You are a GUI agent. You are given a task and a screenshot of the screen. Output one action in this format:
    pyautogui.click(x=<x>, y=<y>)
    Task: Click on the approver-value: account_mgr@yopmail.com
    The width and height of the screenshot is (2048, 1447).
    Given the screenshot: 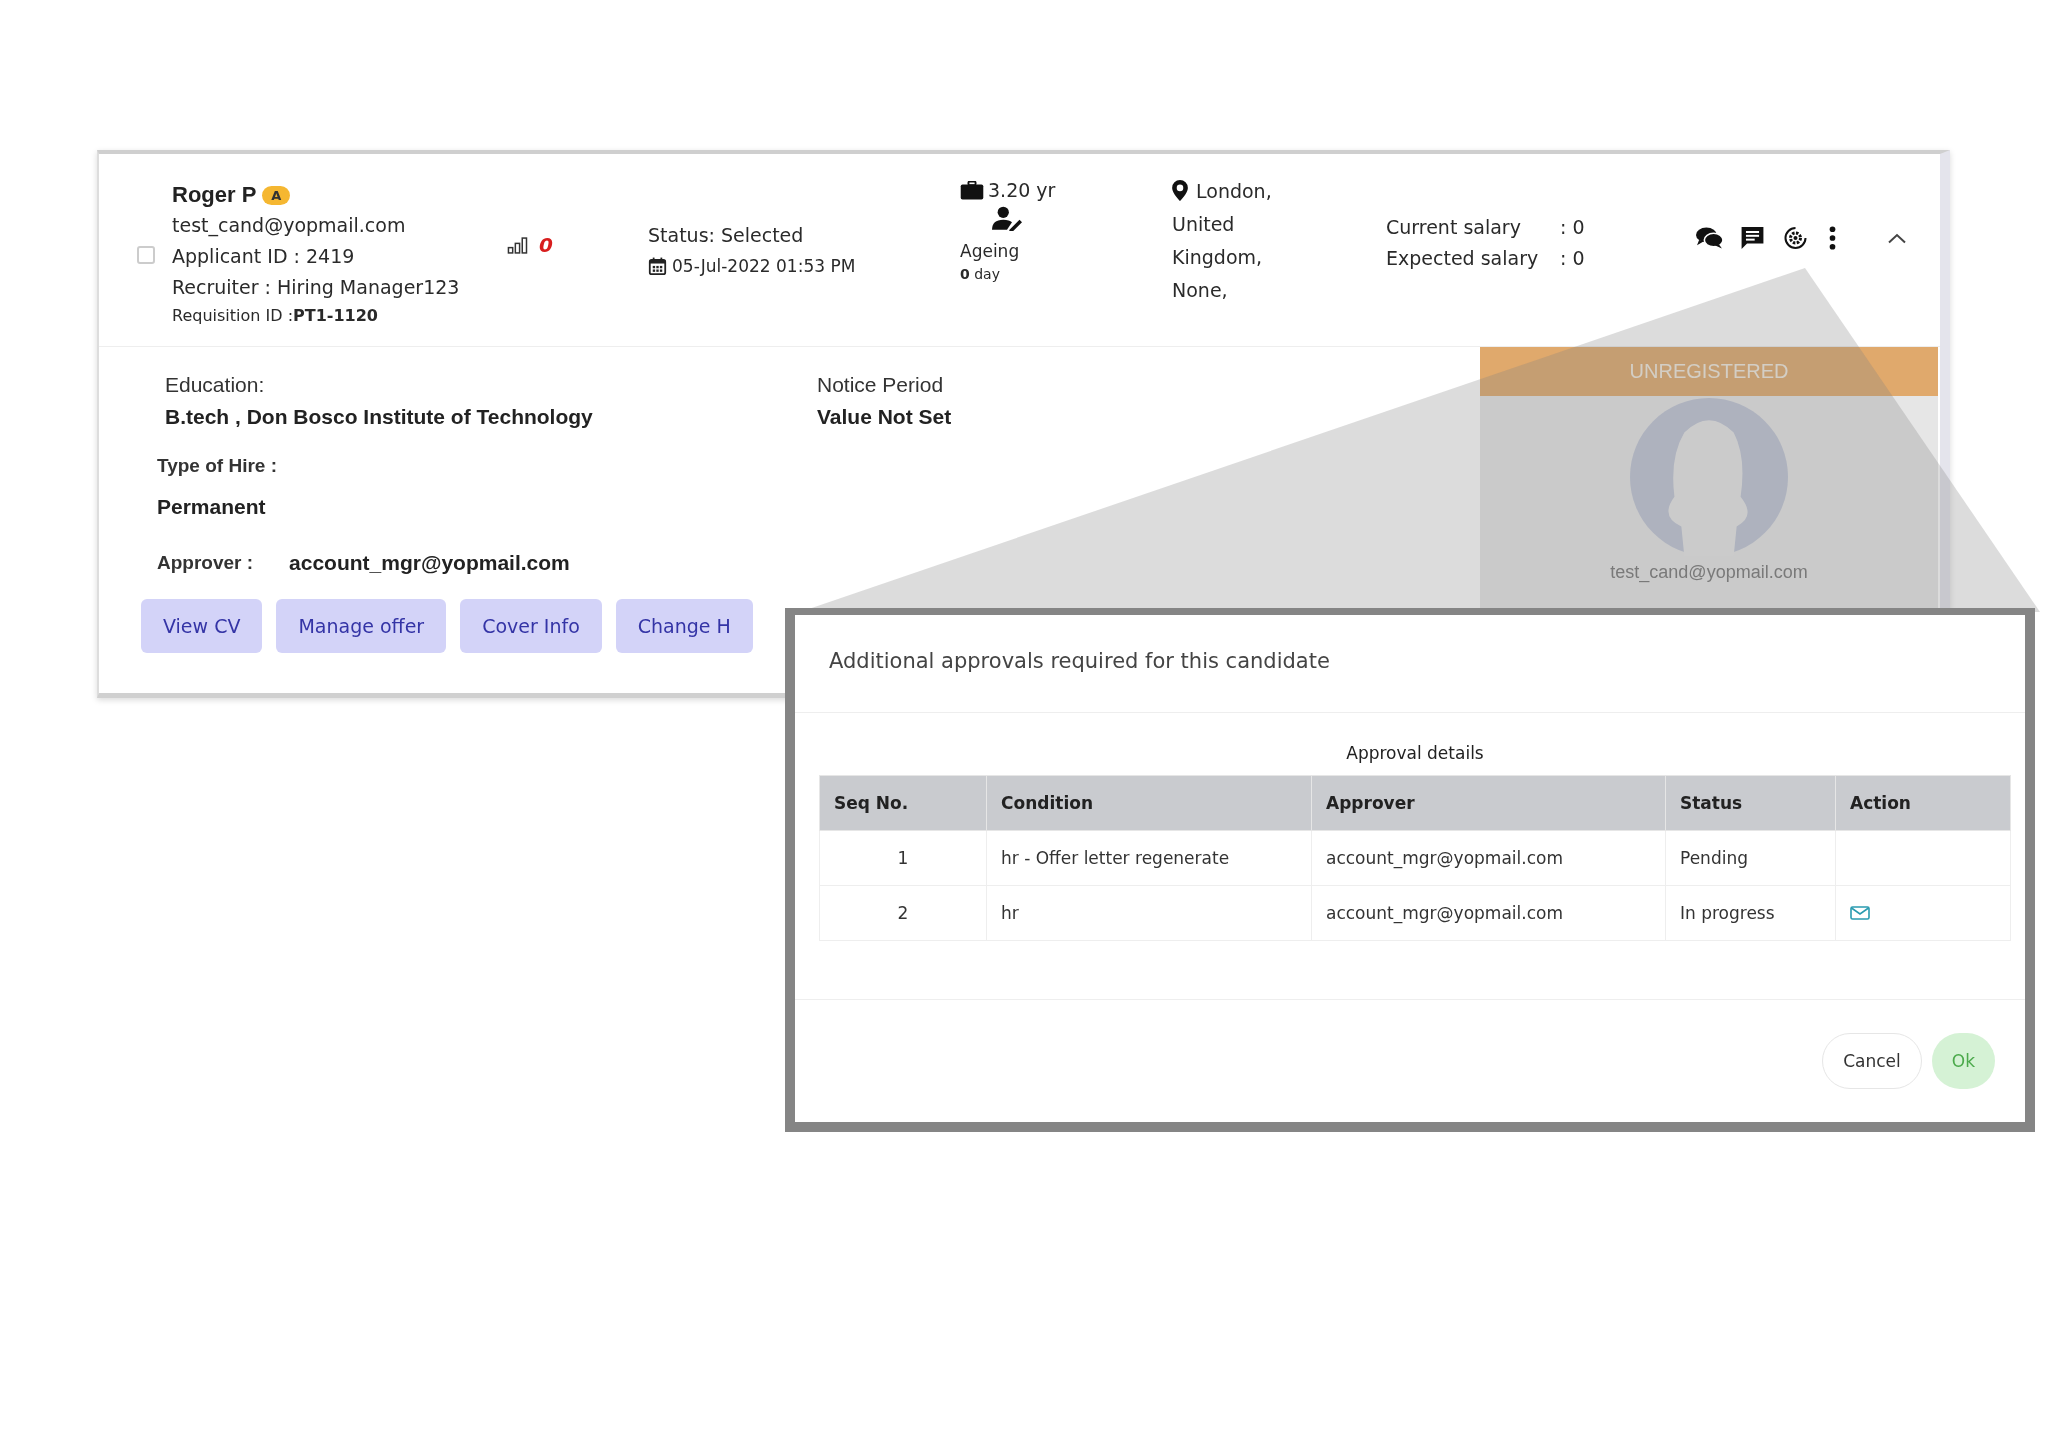 What is the action you would take?
    pyautogui.click(x=429, y=563)
    